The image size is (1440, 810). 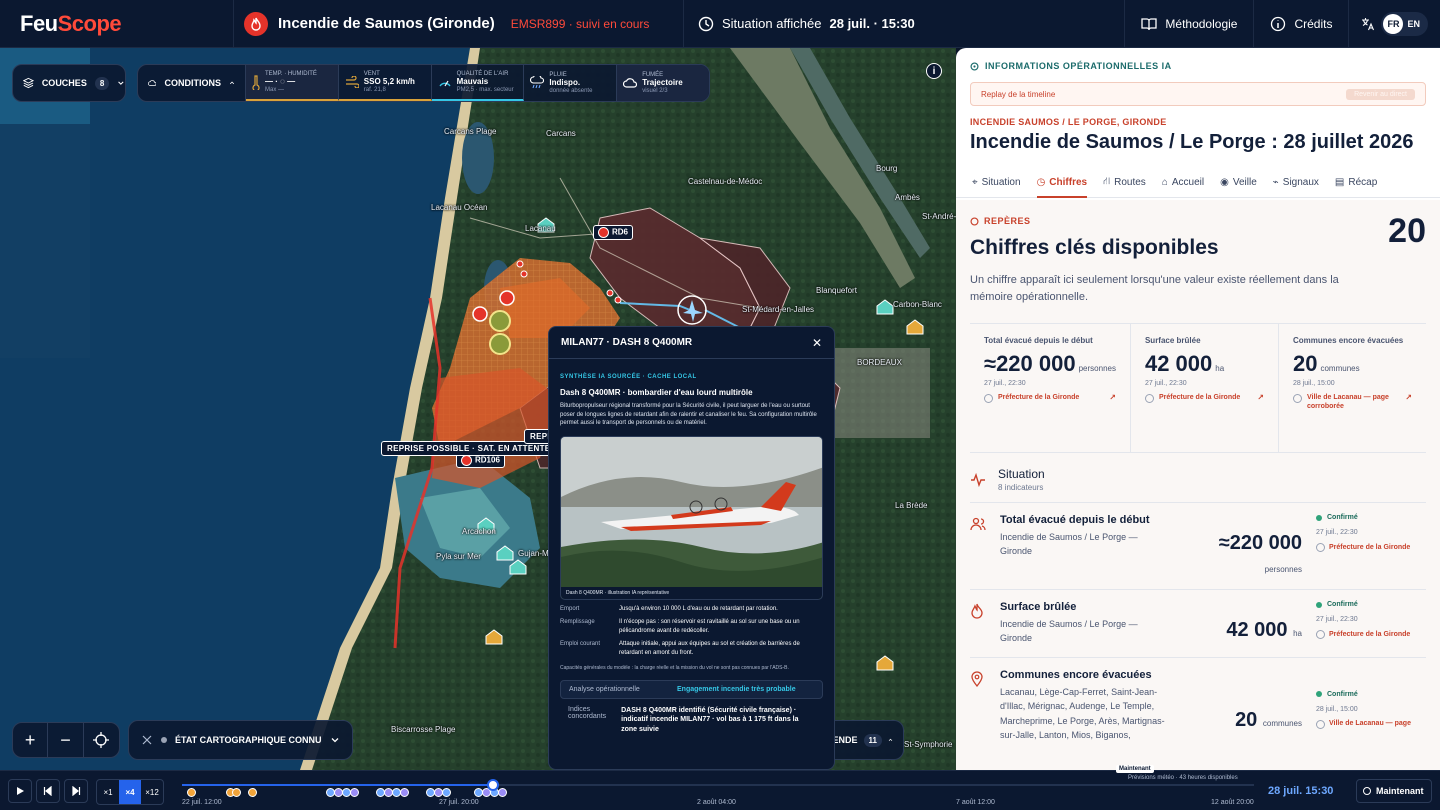 What do you see at coordinates (1130, 182) in the screenshot?
I see `tab-label: Routes` at bounding box center [1130, 182].